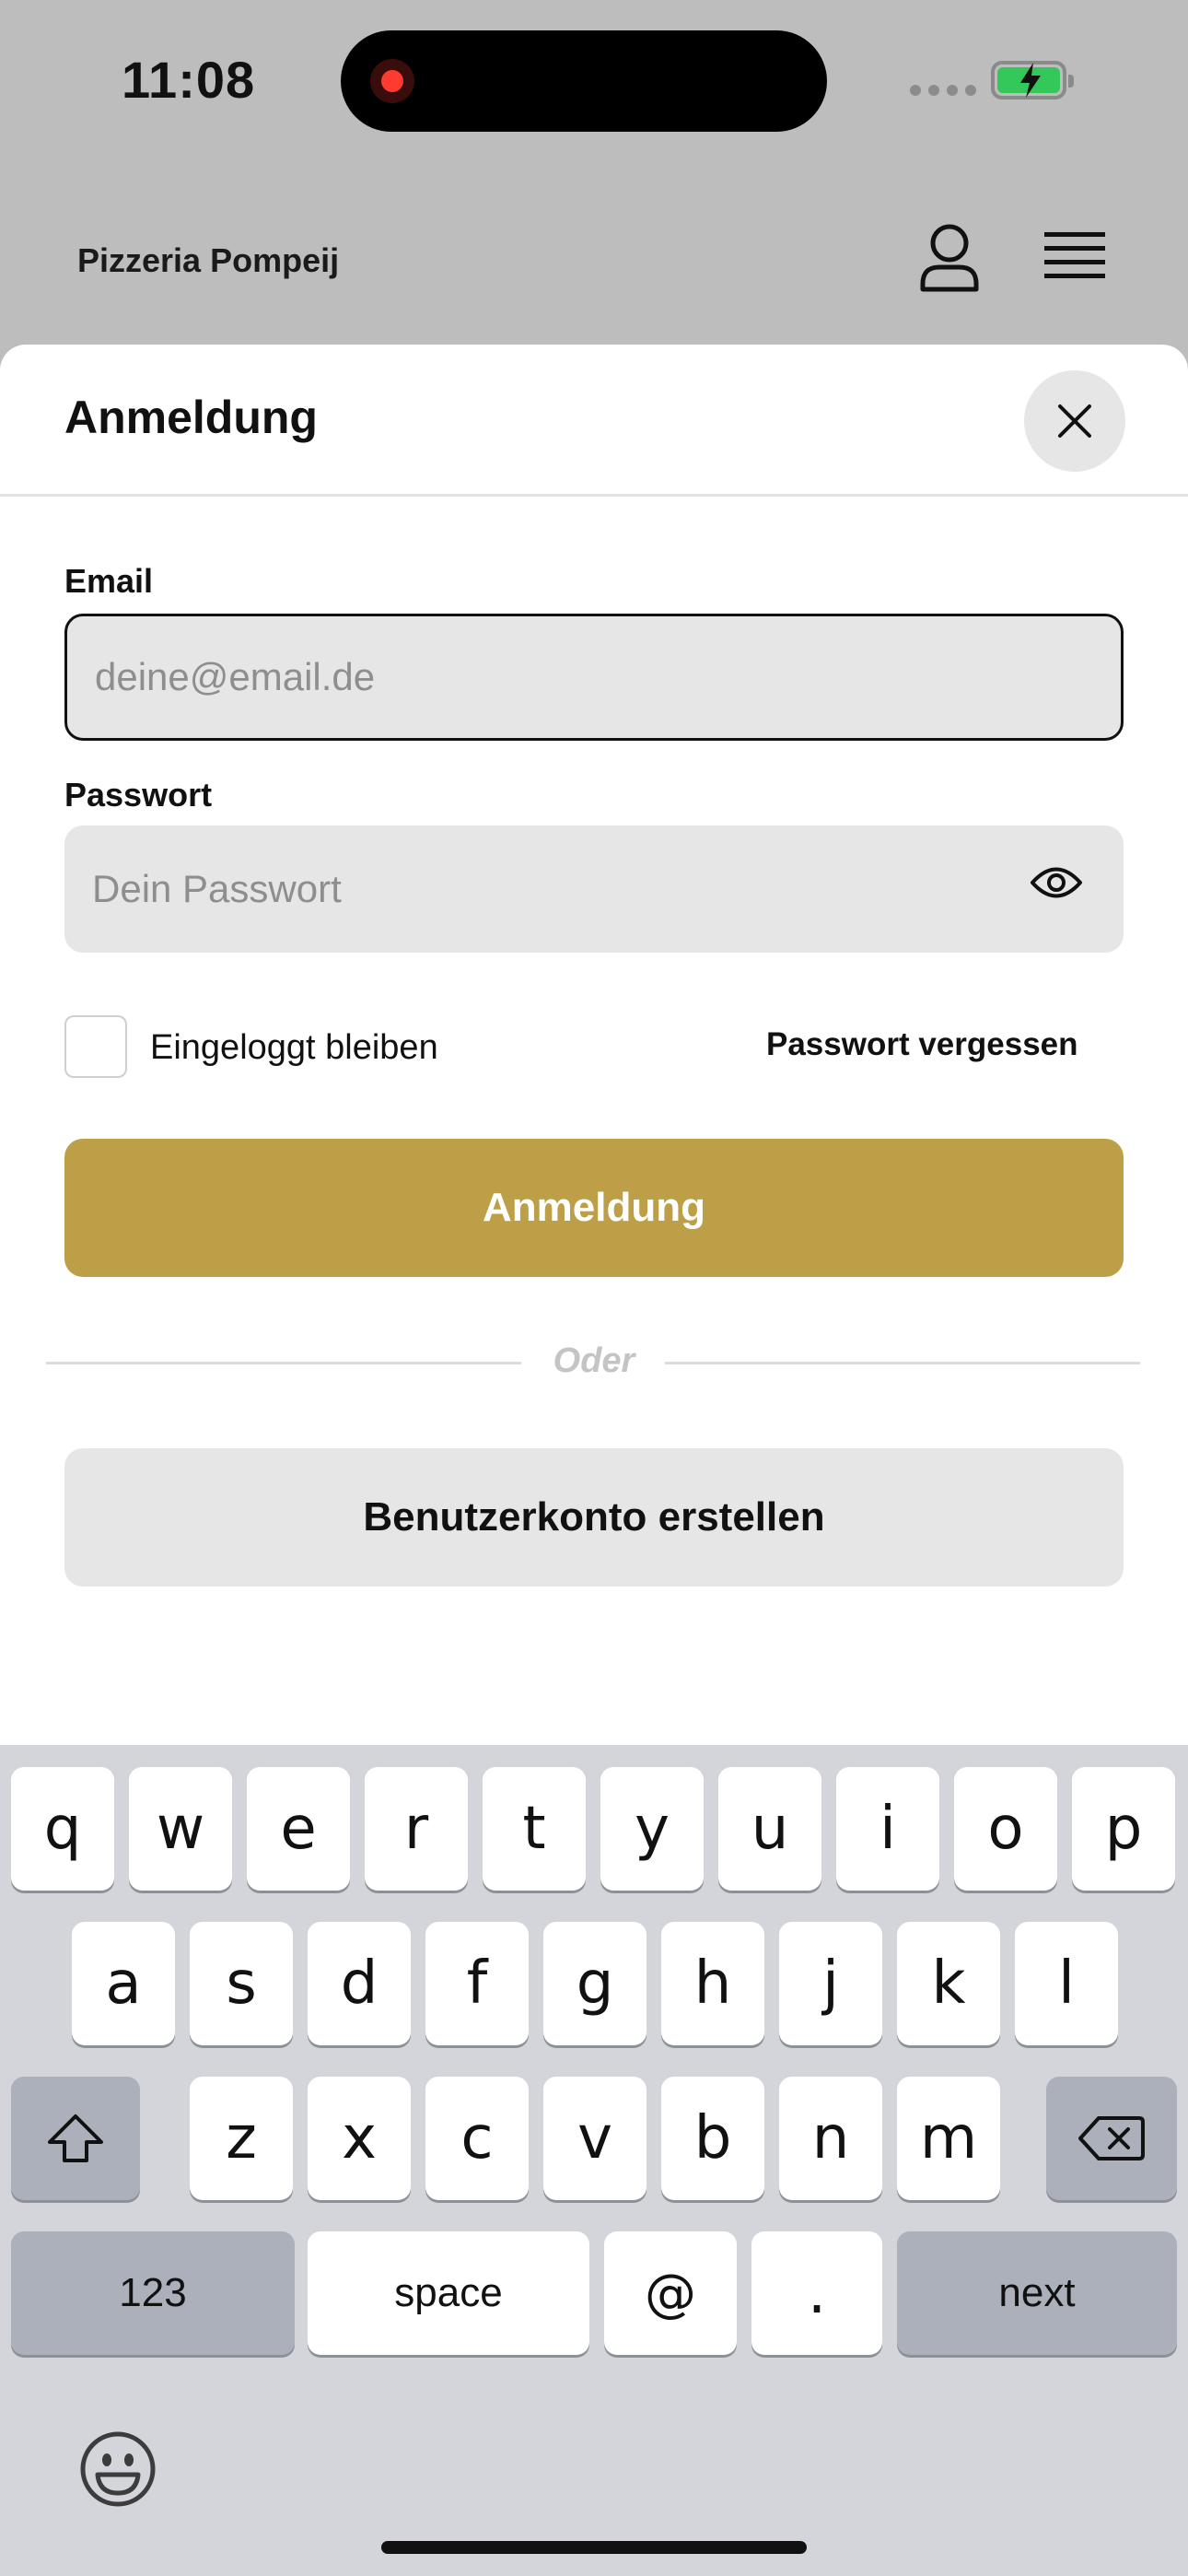  Describe the element at coordinates (594, 2547) in the screenshot. I see `home-indicator` at that location.